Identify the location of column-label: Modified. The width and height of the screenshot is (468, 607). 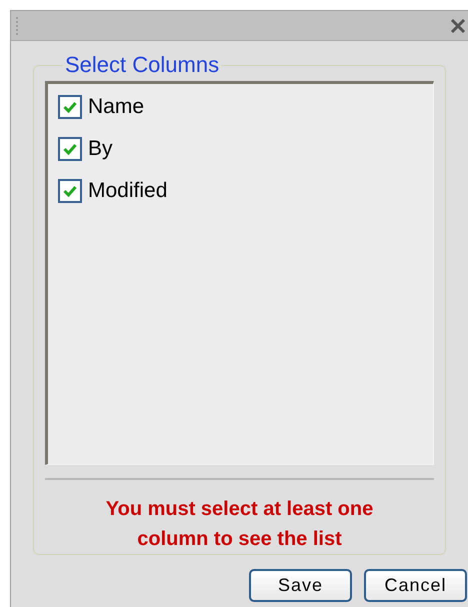
(128, 191).